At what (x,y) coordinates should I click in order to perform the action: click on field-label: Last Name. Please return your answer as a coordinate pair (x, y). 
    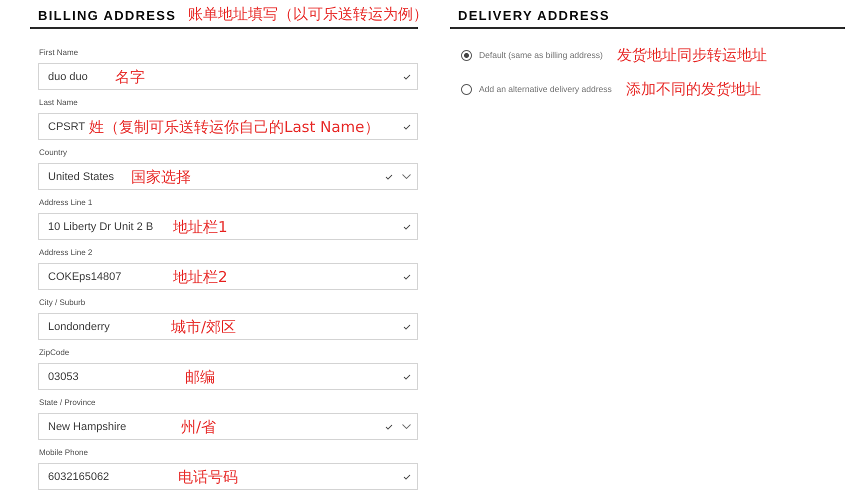
    Looking at the image, I should click on (58, 103).